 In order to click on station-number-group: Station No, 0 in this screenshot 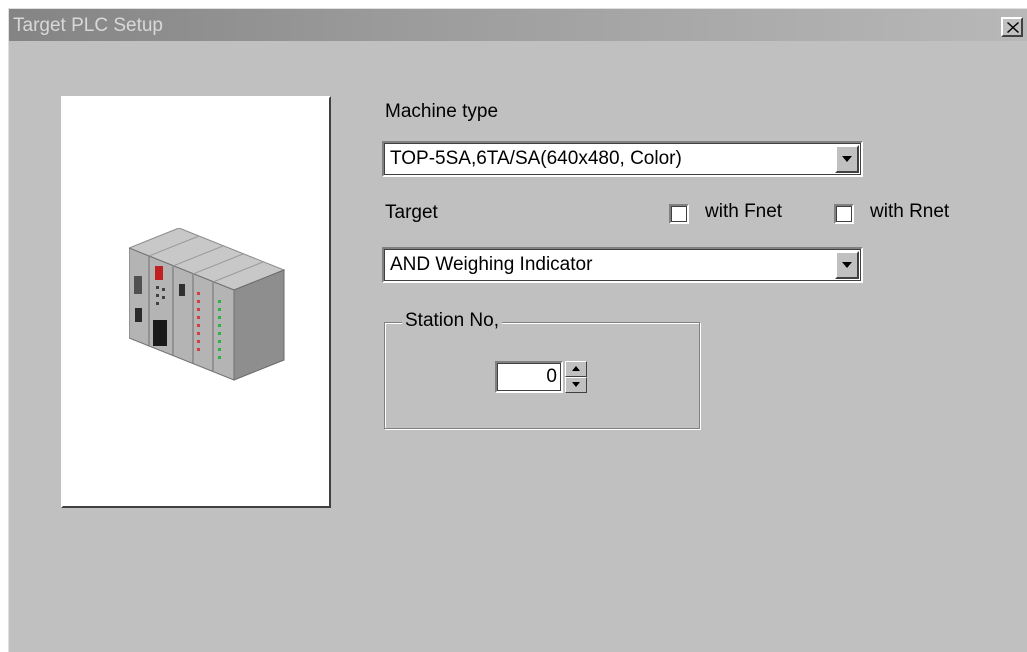, I will do `click(542, 369)`.